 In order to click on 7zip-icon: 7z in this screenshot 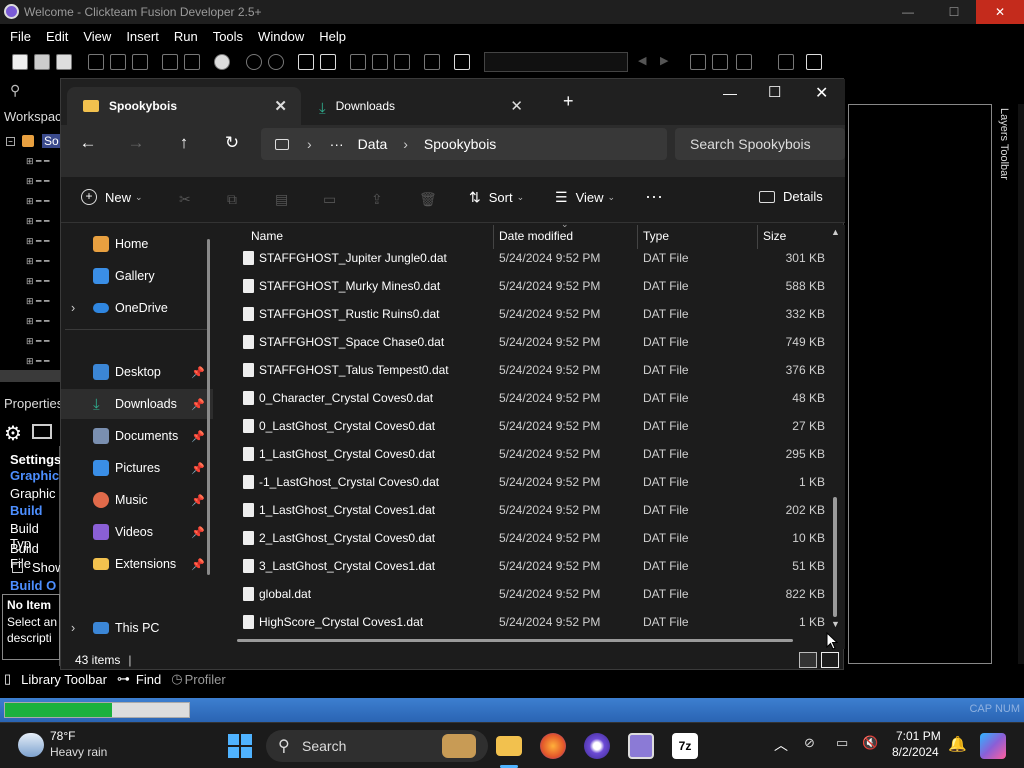, I will do `click(685, 746)`.